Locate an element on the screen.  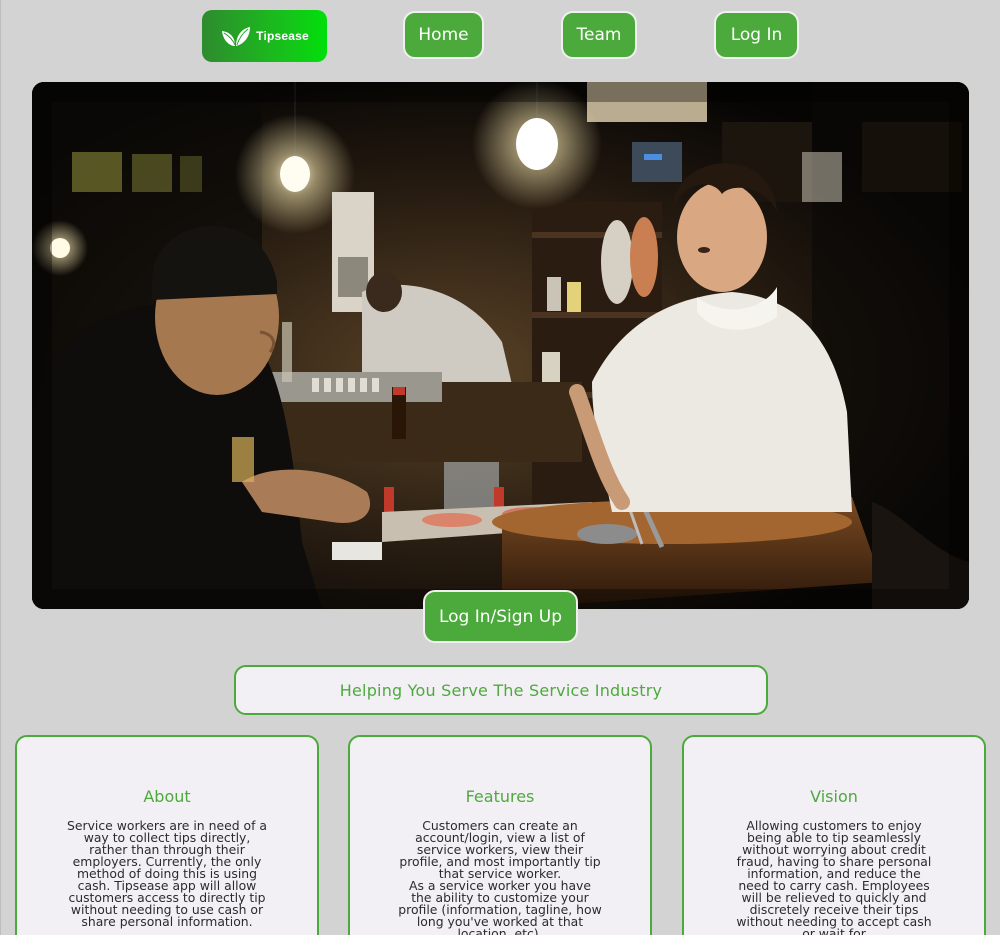
nav-login-button: Log In is located at coordinates (756, 35).